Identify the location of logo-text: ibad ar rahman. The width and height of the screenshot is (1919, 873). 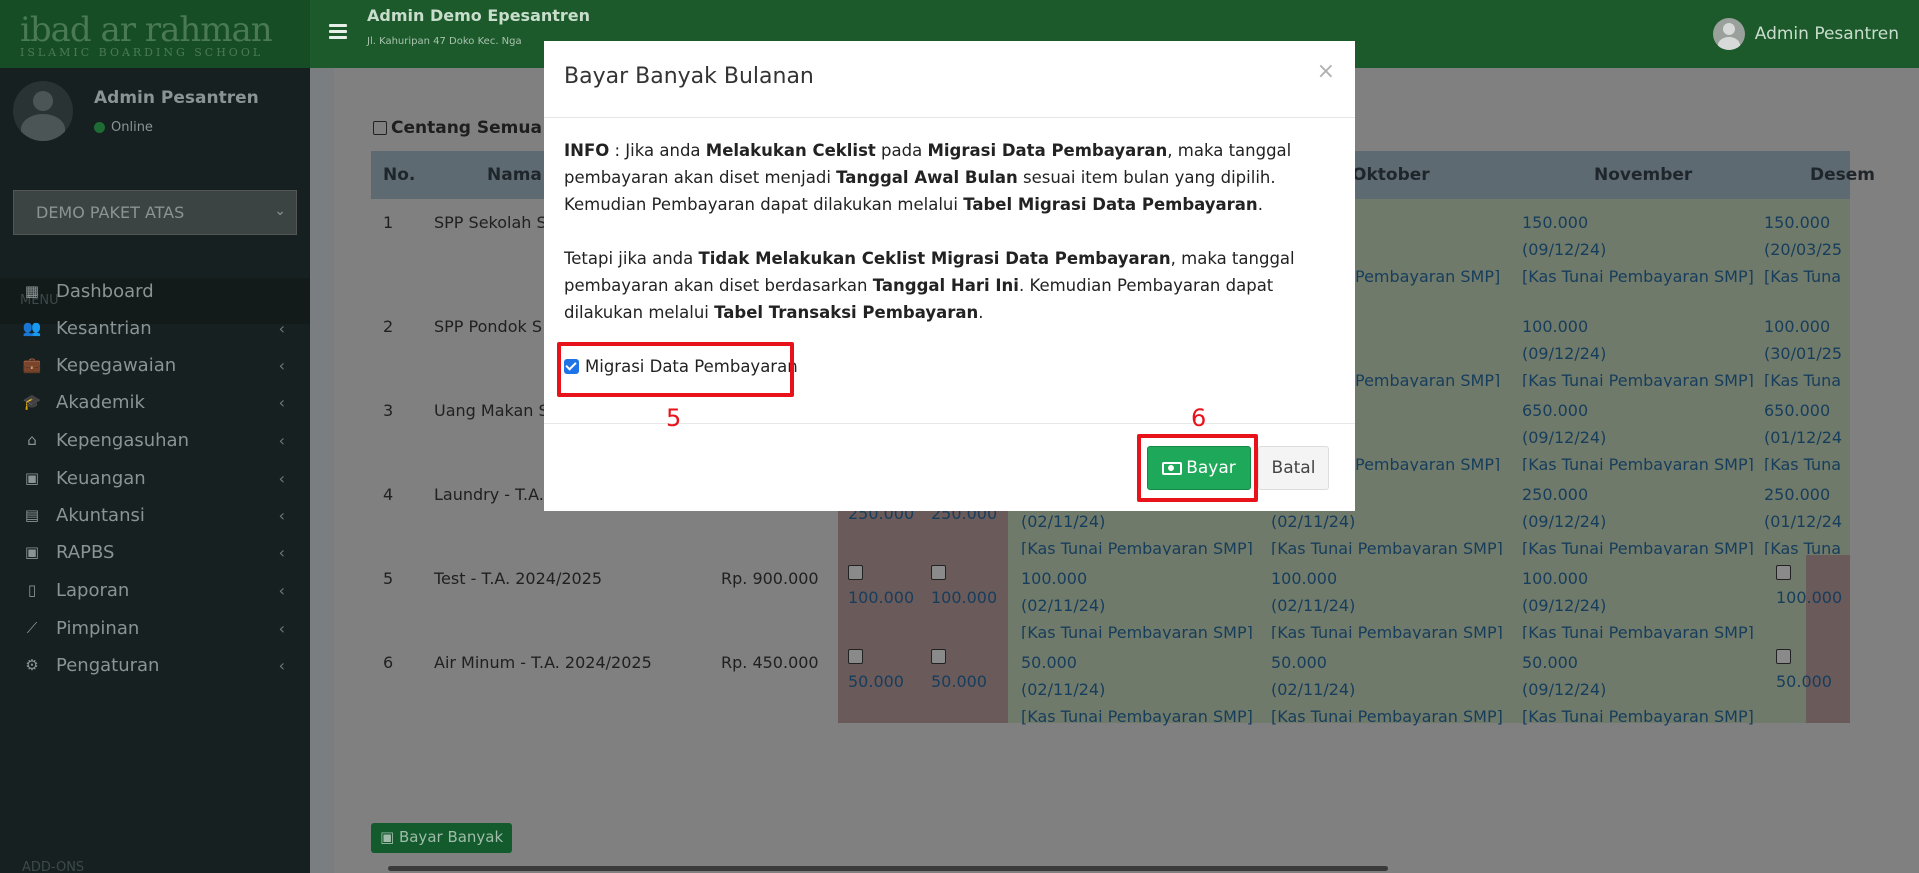
(146, 30).